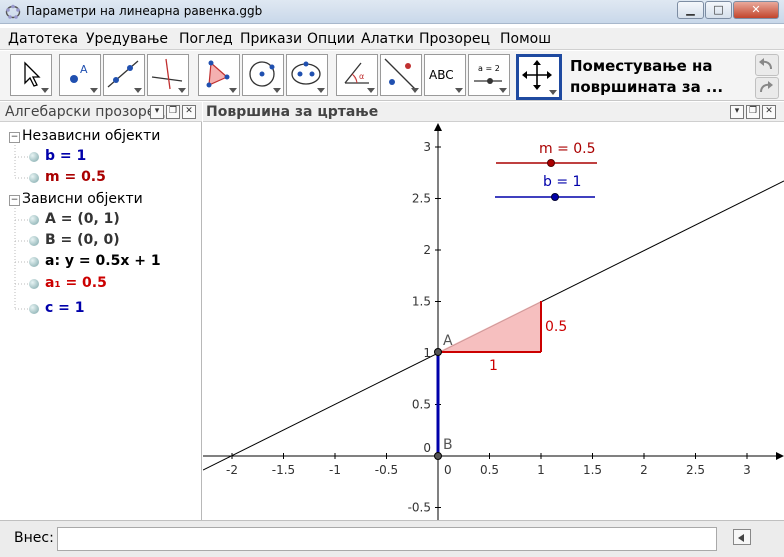 This screenshot has height=557, width=784. I want to click on tool-circle, so click(263, 75).